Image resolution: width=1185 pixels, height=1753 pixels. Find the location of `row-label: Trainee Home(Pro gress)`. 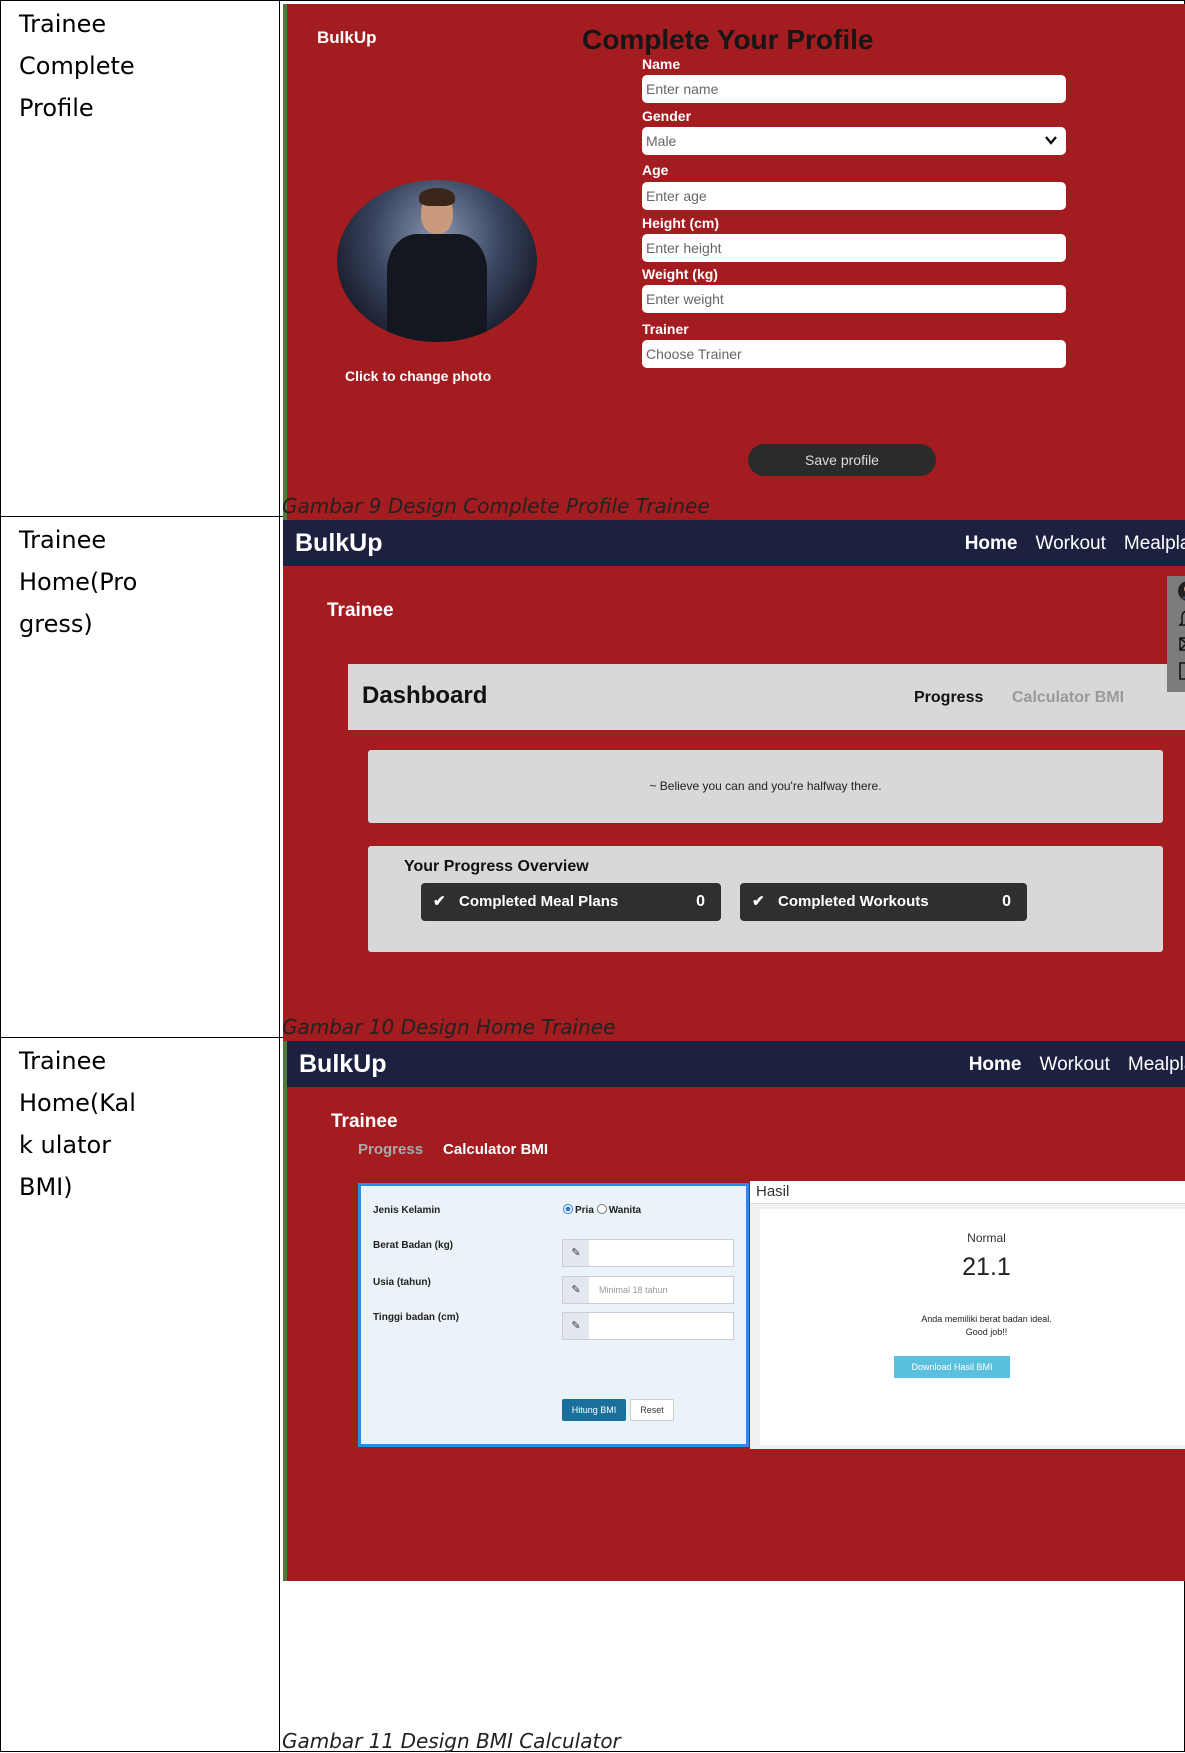

row-label: Trainee Home(Pro gress) is located at coordinates (140, 777).